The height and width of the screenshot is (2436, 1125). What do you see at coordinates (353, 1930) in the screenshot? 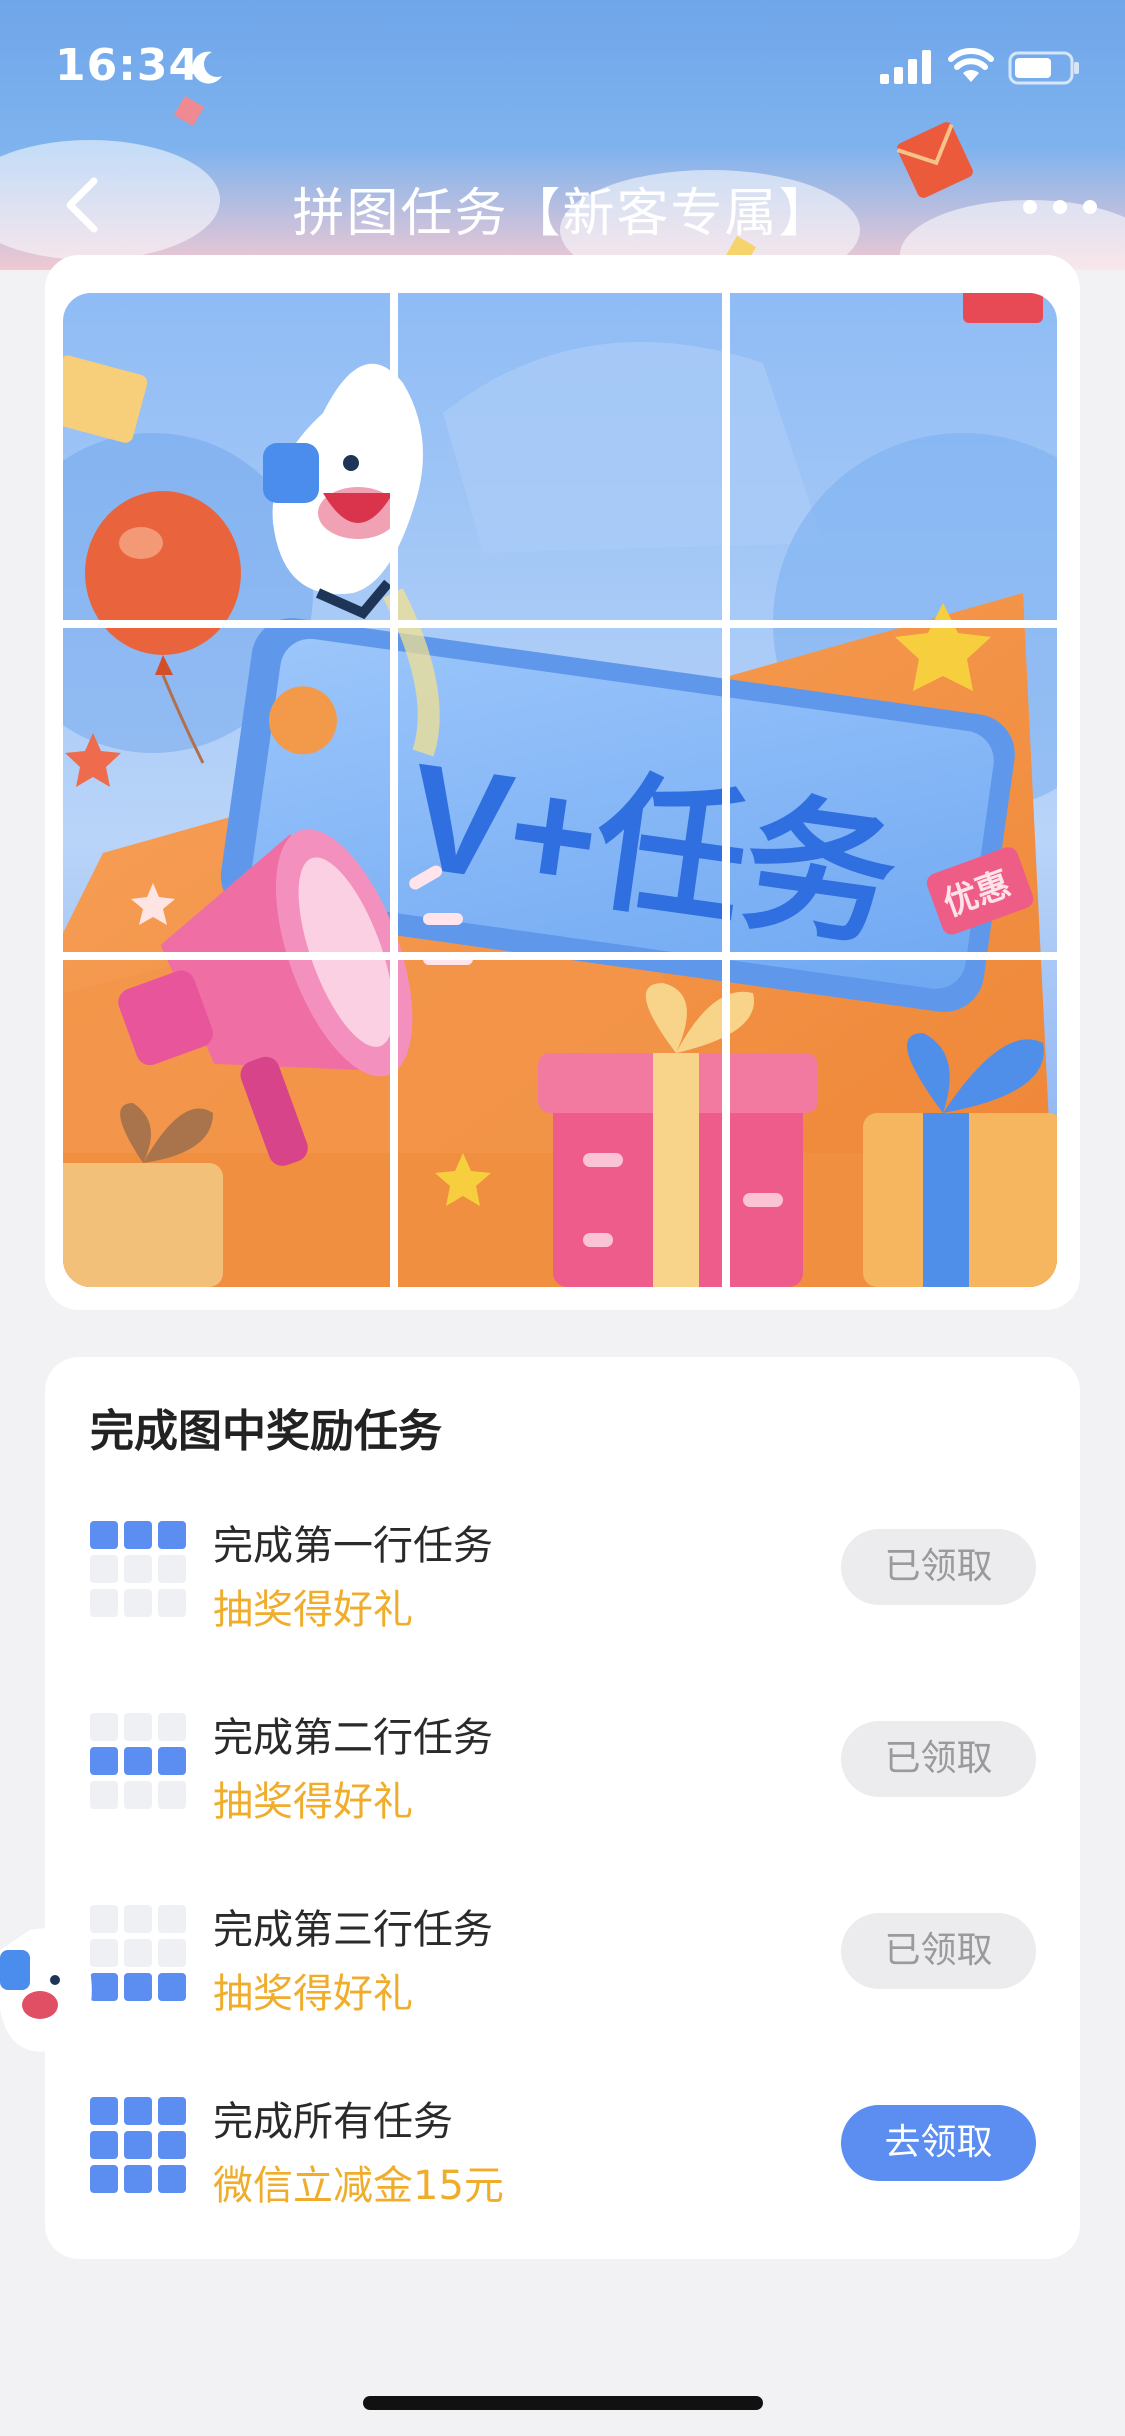
I see `task-name: 完成第三行任务` at bounding box center [353, 1930].